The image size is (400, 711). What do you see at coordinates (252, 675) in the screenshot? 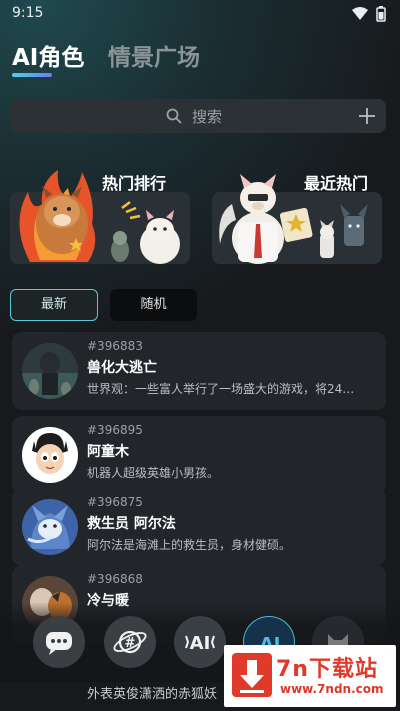
I see `download-icon` at bounding box center [252, 675].